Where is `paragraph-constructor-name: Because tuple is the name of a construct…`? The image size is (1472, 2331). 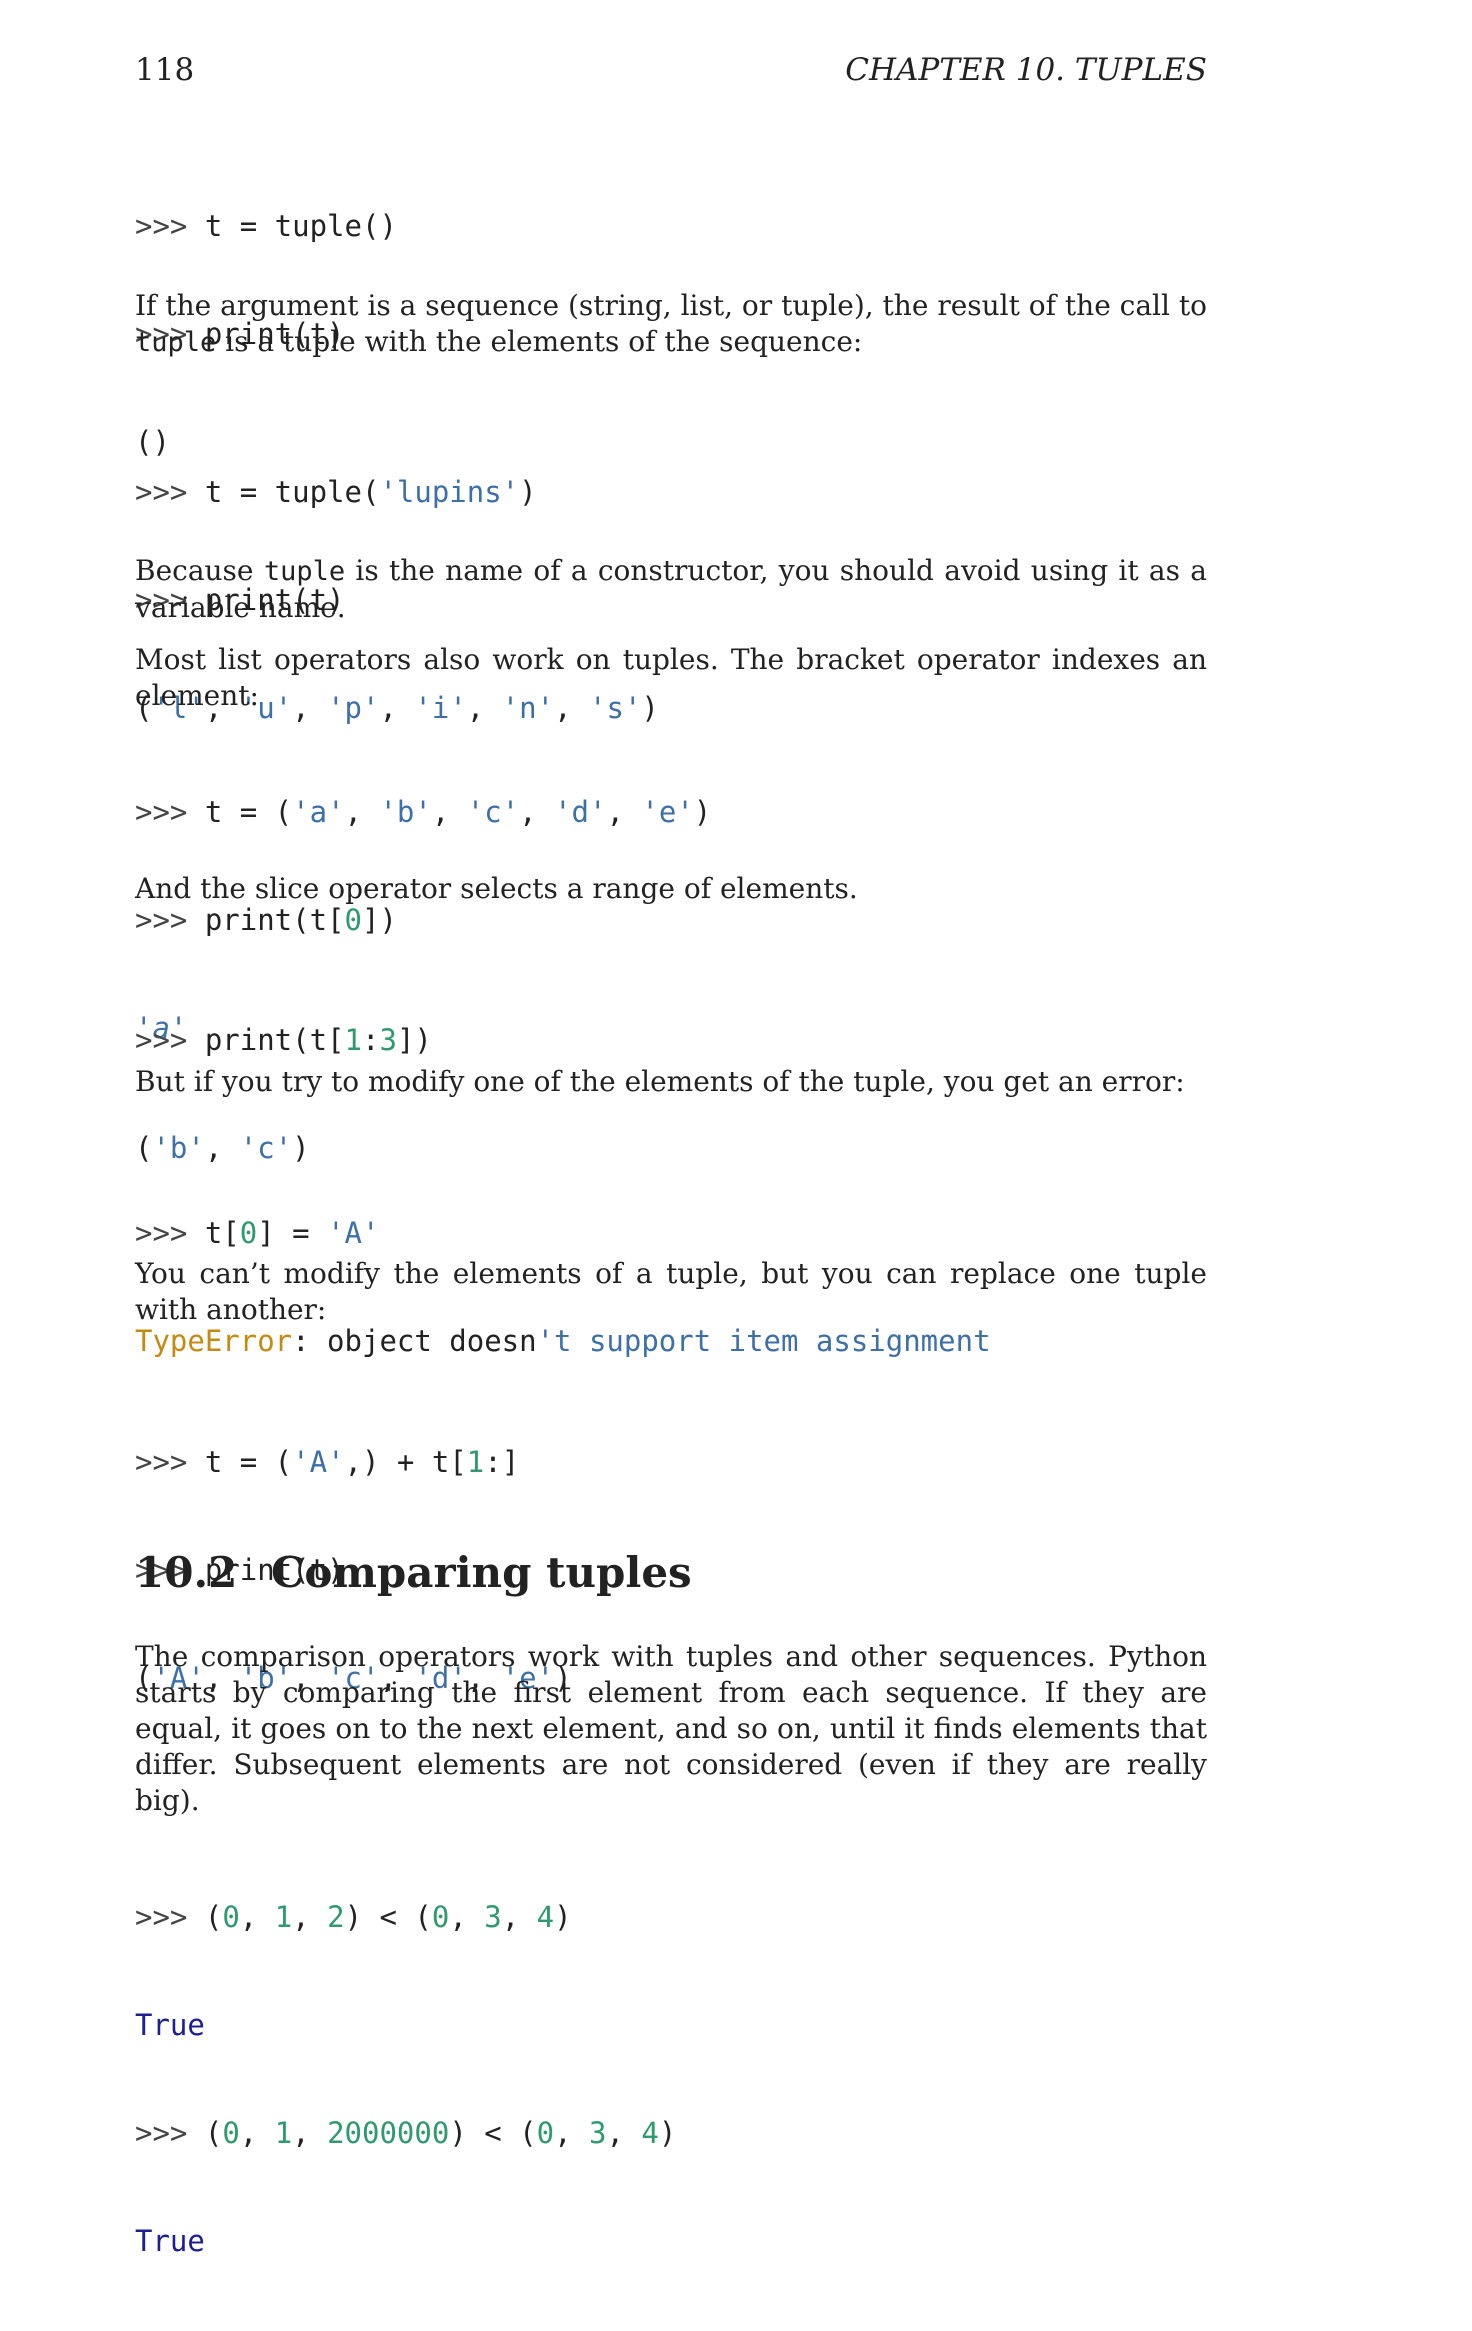 paragraph-constructor-name: Because tuple is the name of a construct… is located at coordinates (671, 589).